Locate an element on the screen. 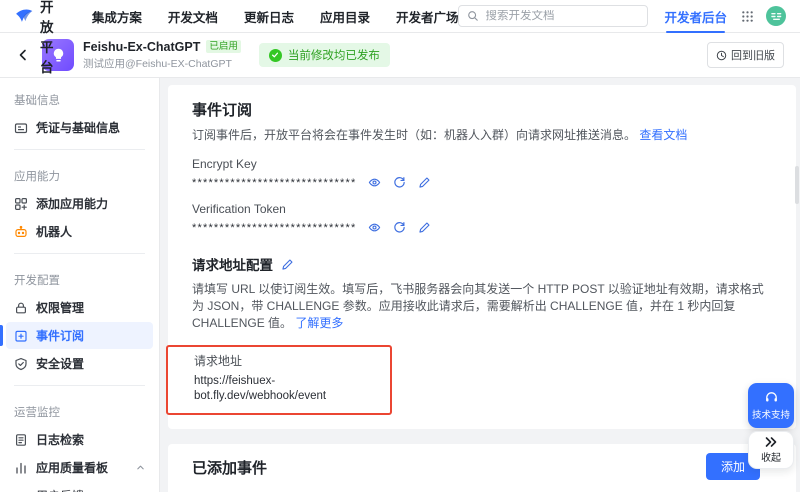 This screenshot has height=492, width=800. nav-item-changelog: 更新日志 is located at coordinates (269, 16).